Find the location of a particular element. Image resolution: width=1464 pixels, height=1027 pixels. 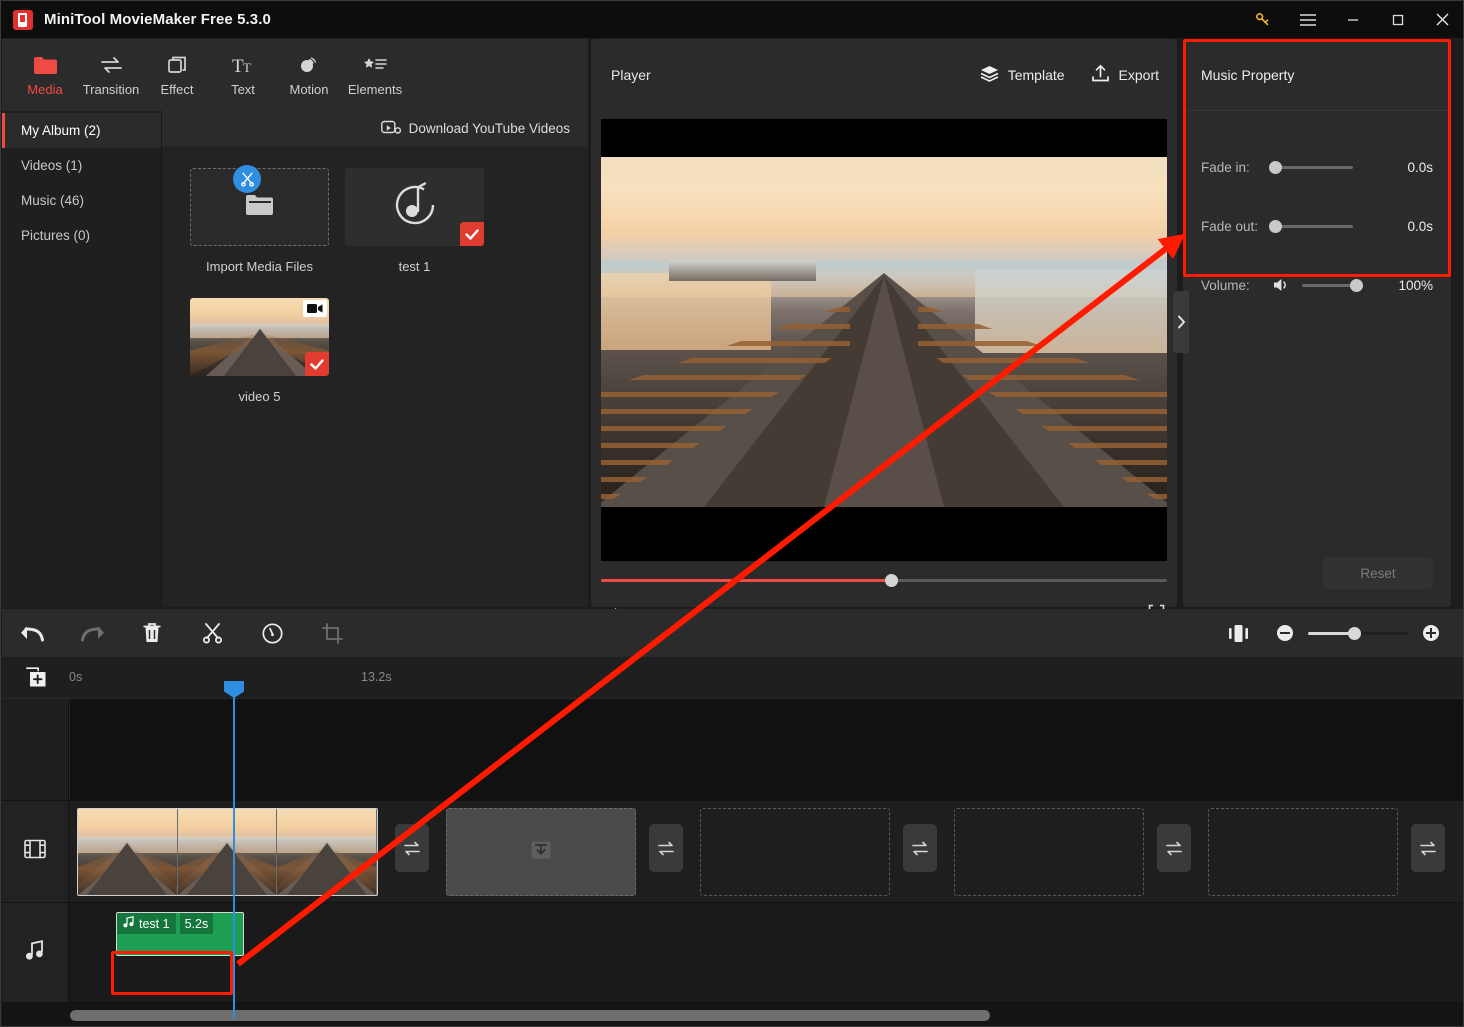

timeline-ruler: 0s 13.2s is located at coordinates (732, 678).